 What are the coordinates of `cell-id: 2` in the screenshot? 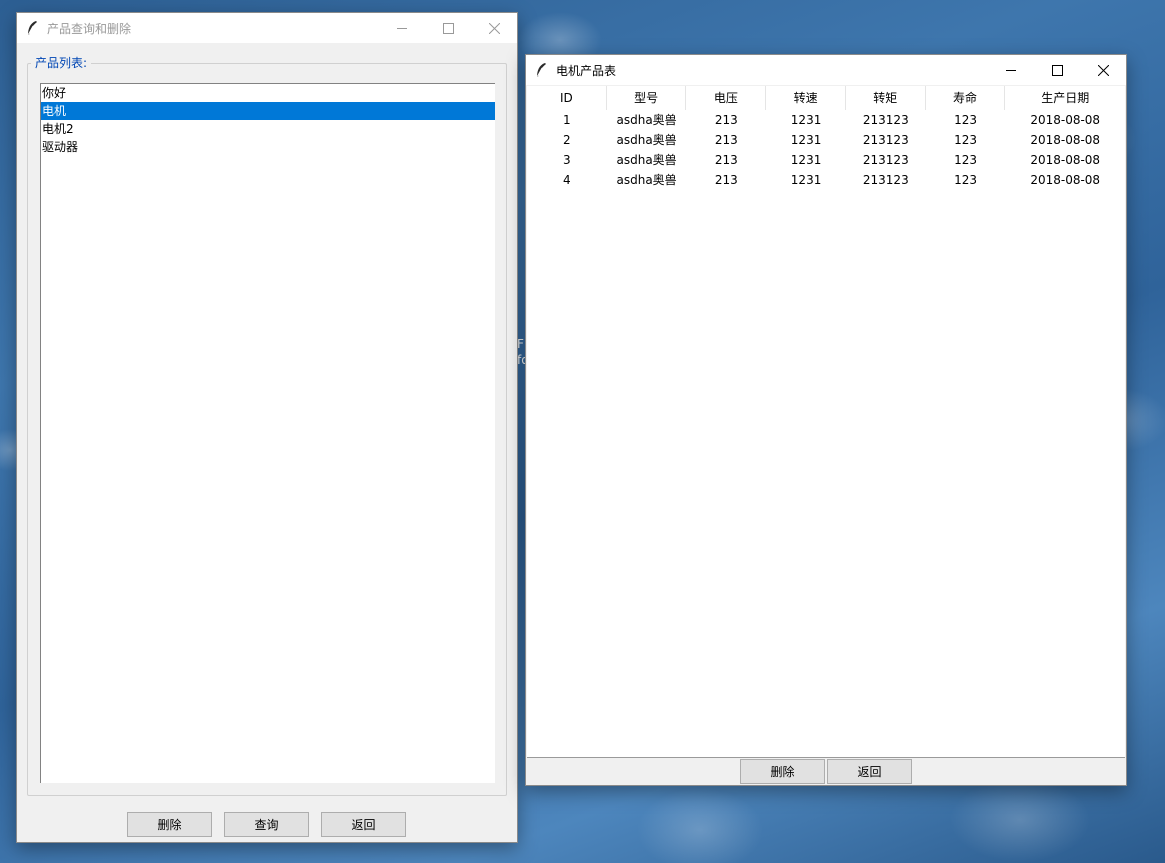 It's located at (567, 140).